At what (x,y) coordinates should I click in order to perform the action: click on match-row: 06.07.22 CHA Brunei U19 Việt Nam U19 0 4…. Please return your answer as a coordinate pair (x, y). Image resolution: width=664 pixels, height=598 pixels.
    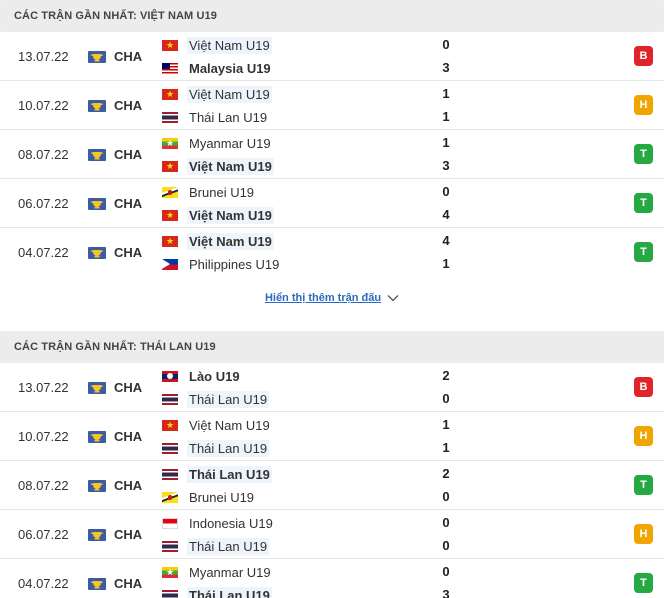
    Looking at the image, I should click on (332, 203).